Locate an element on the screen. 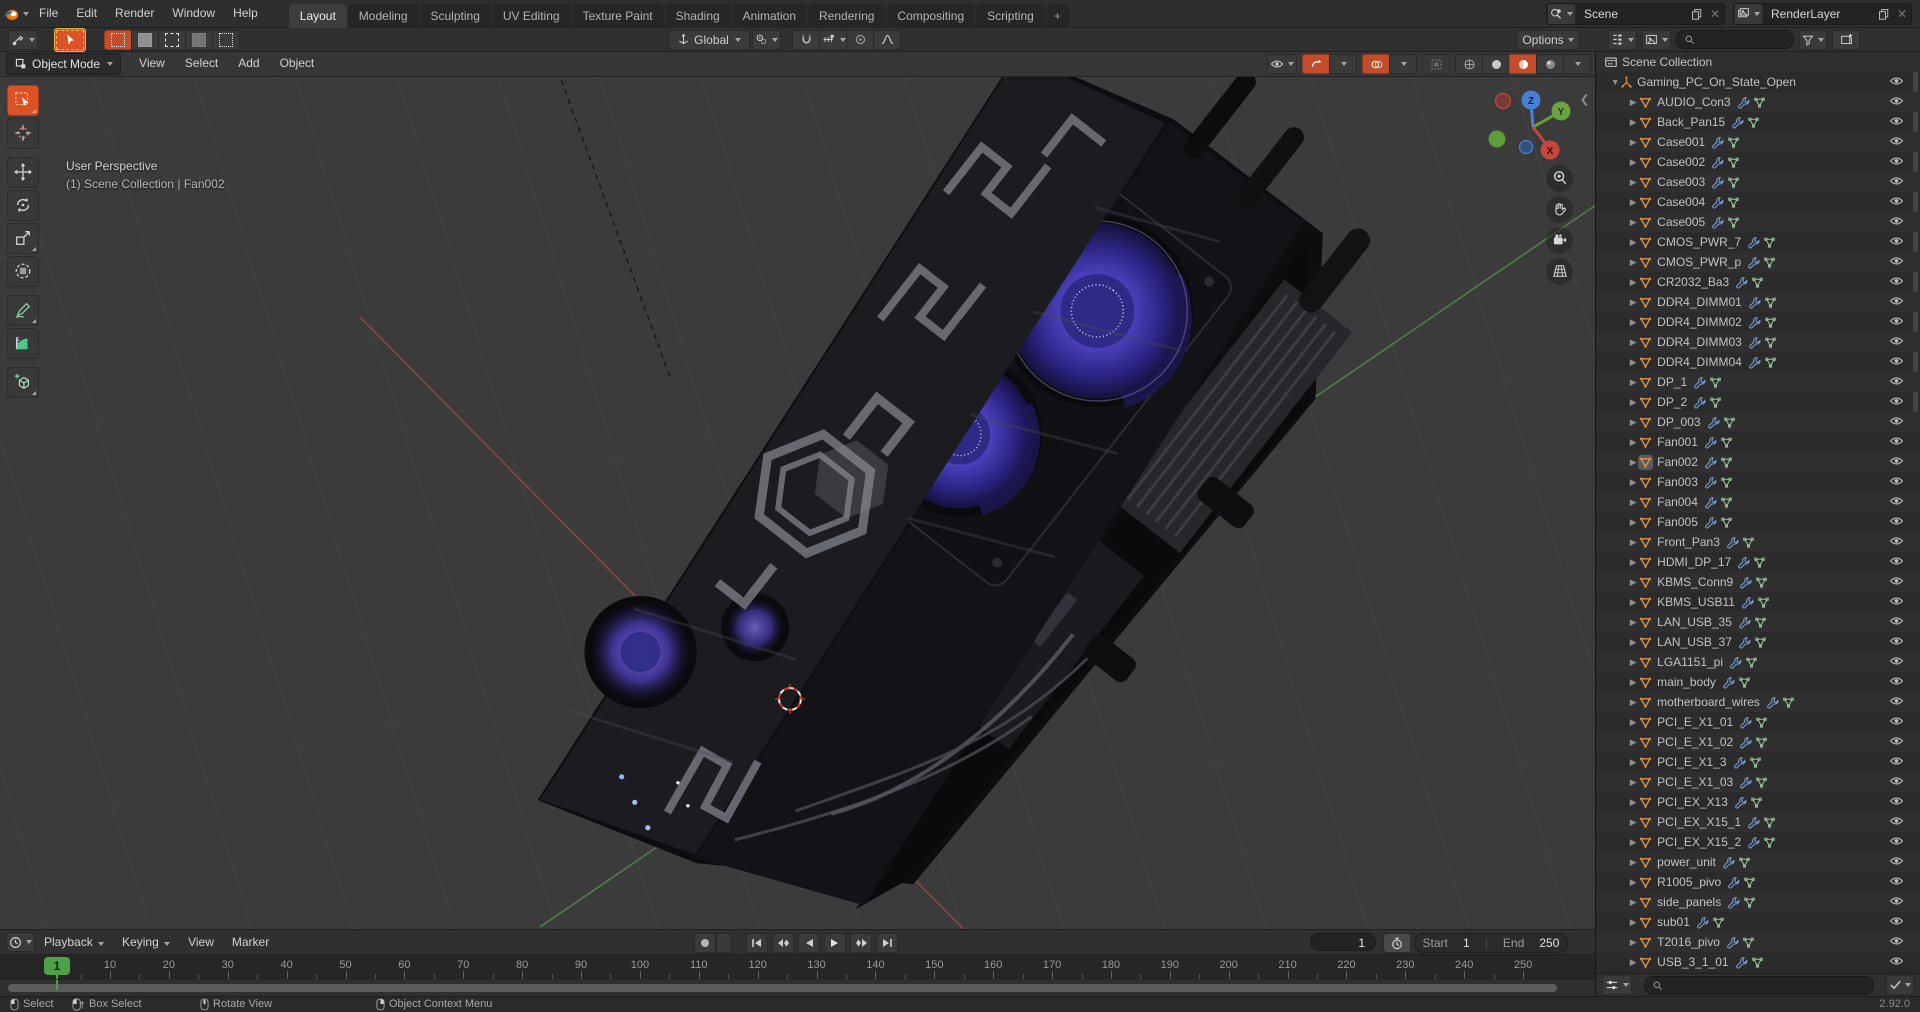  scene-unlink-icon: ✕ is located at coordinates (1715, 14).